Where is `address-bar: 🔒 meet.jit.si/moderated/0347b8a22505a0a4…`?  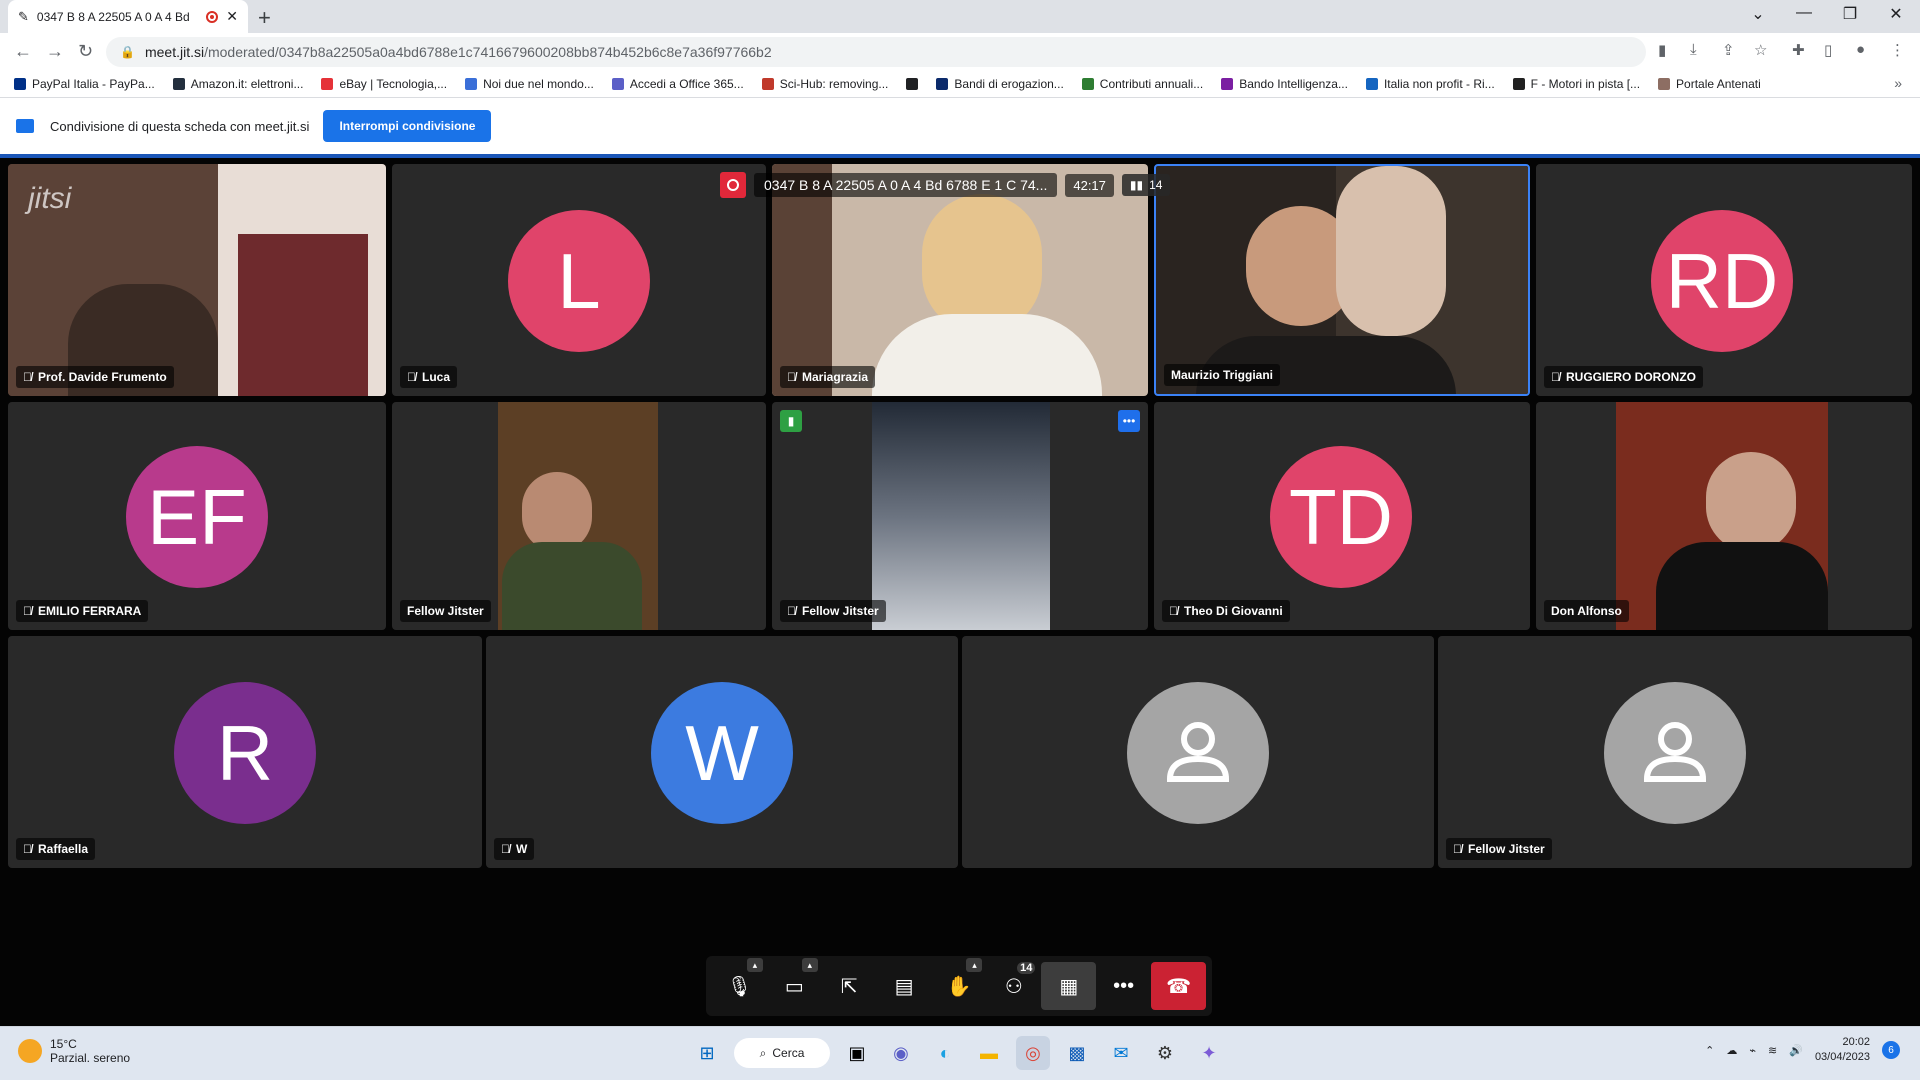
address-bar: 🔒 meet.jit.si/moderated/0347b8a22505a0a4… is located at coordinates (876, 52).